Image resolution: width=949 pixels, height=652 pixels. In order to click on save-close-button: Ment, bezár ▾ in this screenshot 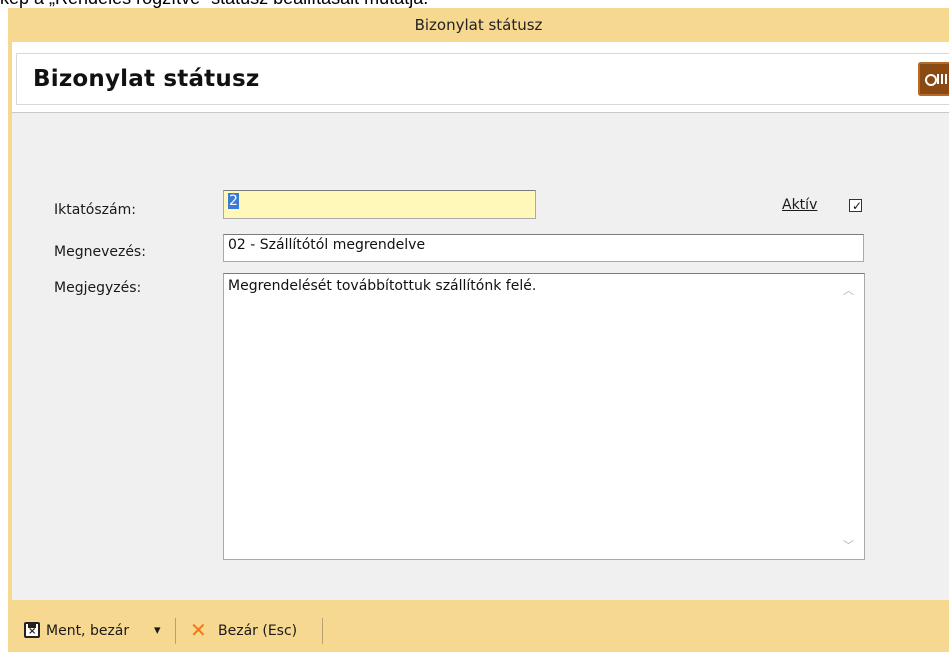, I will do `click(96, 631)`.